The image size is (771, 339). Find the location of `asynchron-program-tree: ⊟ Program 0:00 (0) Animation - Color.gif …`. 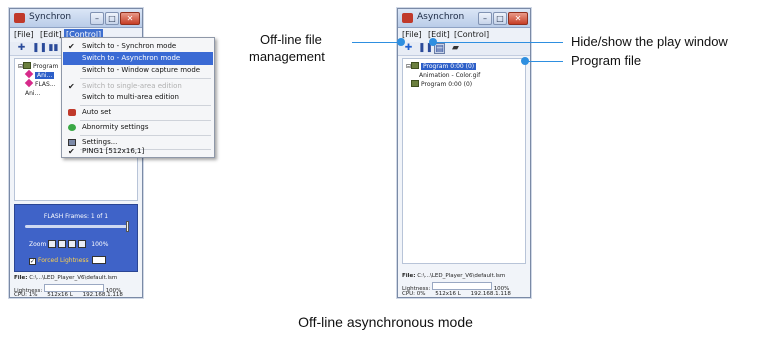

asynchron-program-tree: ⊟ Program 0:00 (0) Animation - Color.gif … is located at coordinates (464, 161).